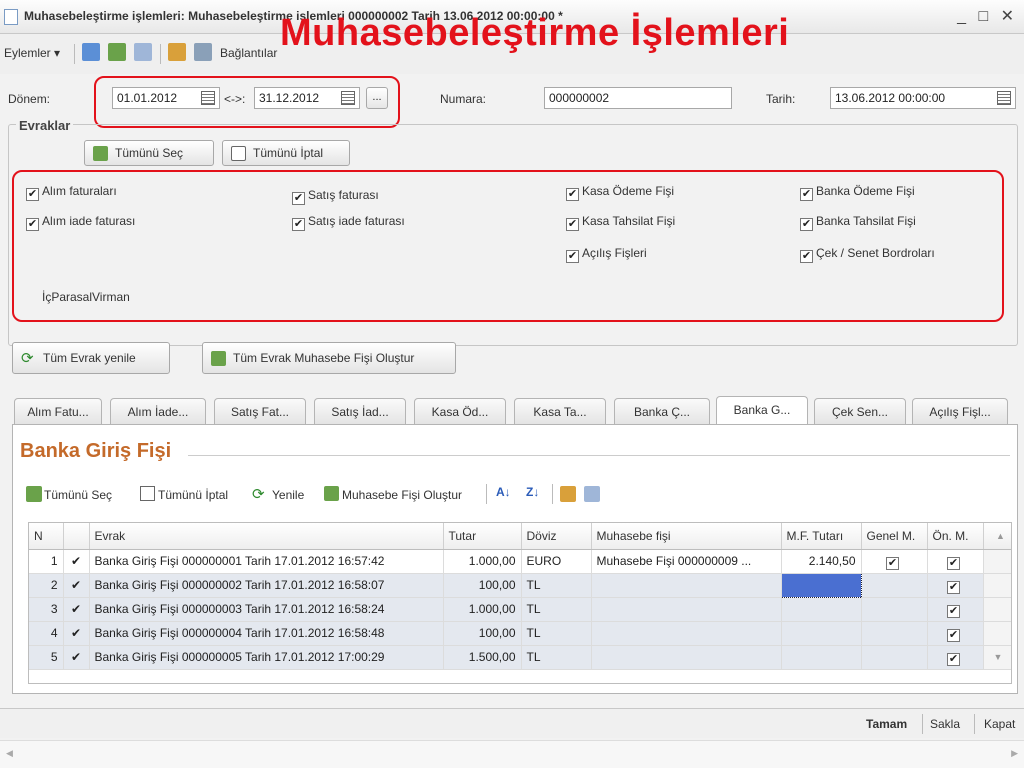  What do you see at coordinates (821, 585) in the screenshot?
I see `row-entry-amount-selected` at bounding box center [821, 585].